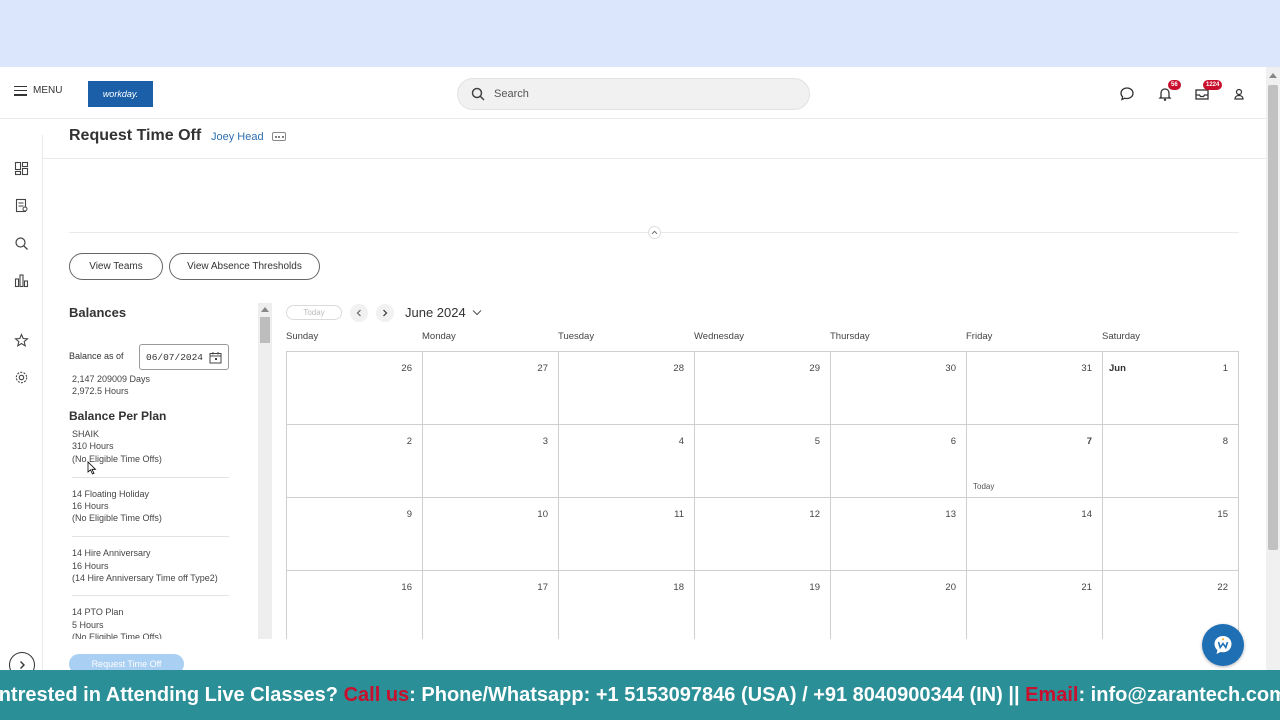  Describe the element at coordinates (681, 441) in the screenshot. I see `day-number: 4` at that location.